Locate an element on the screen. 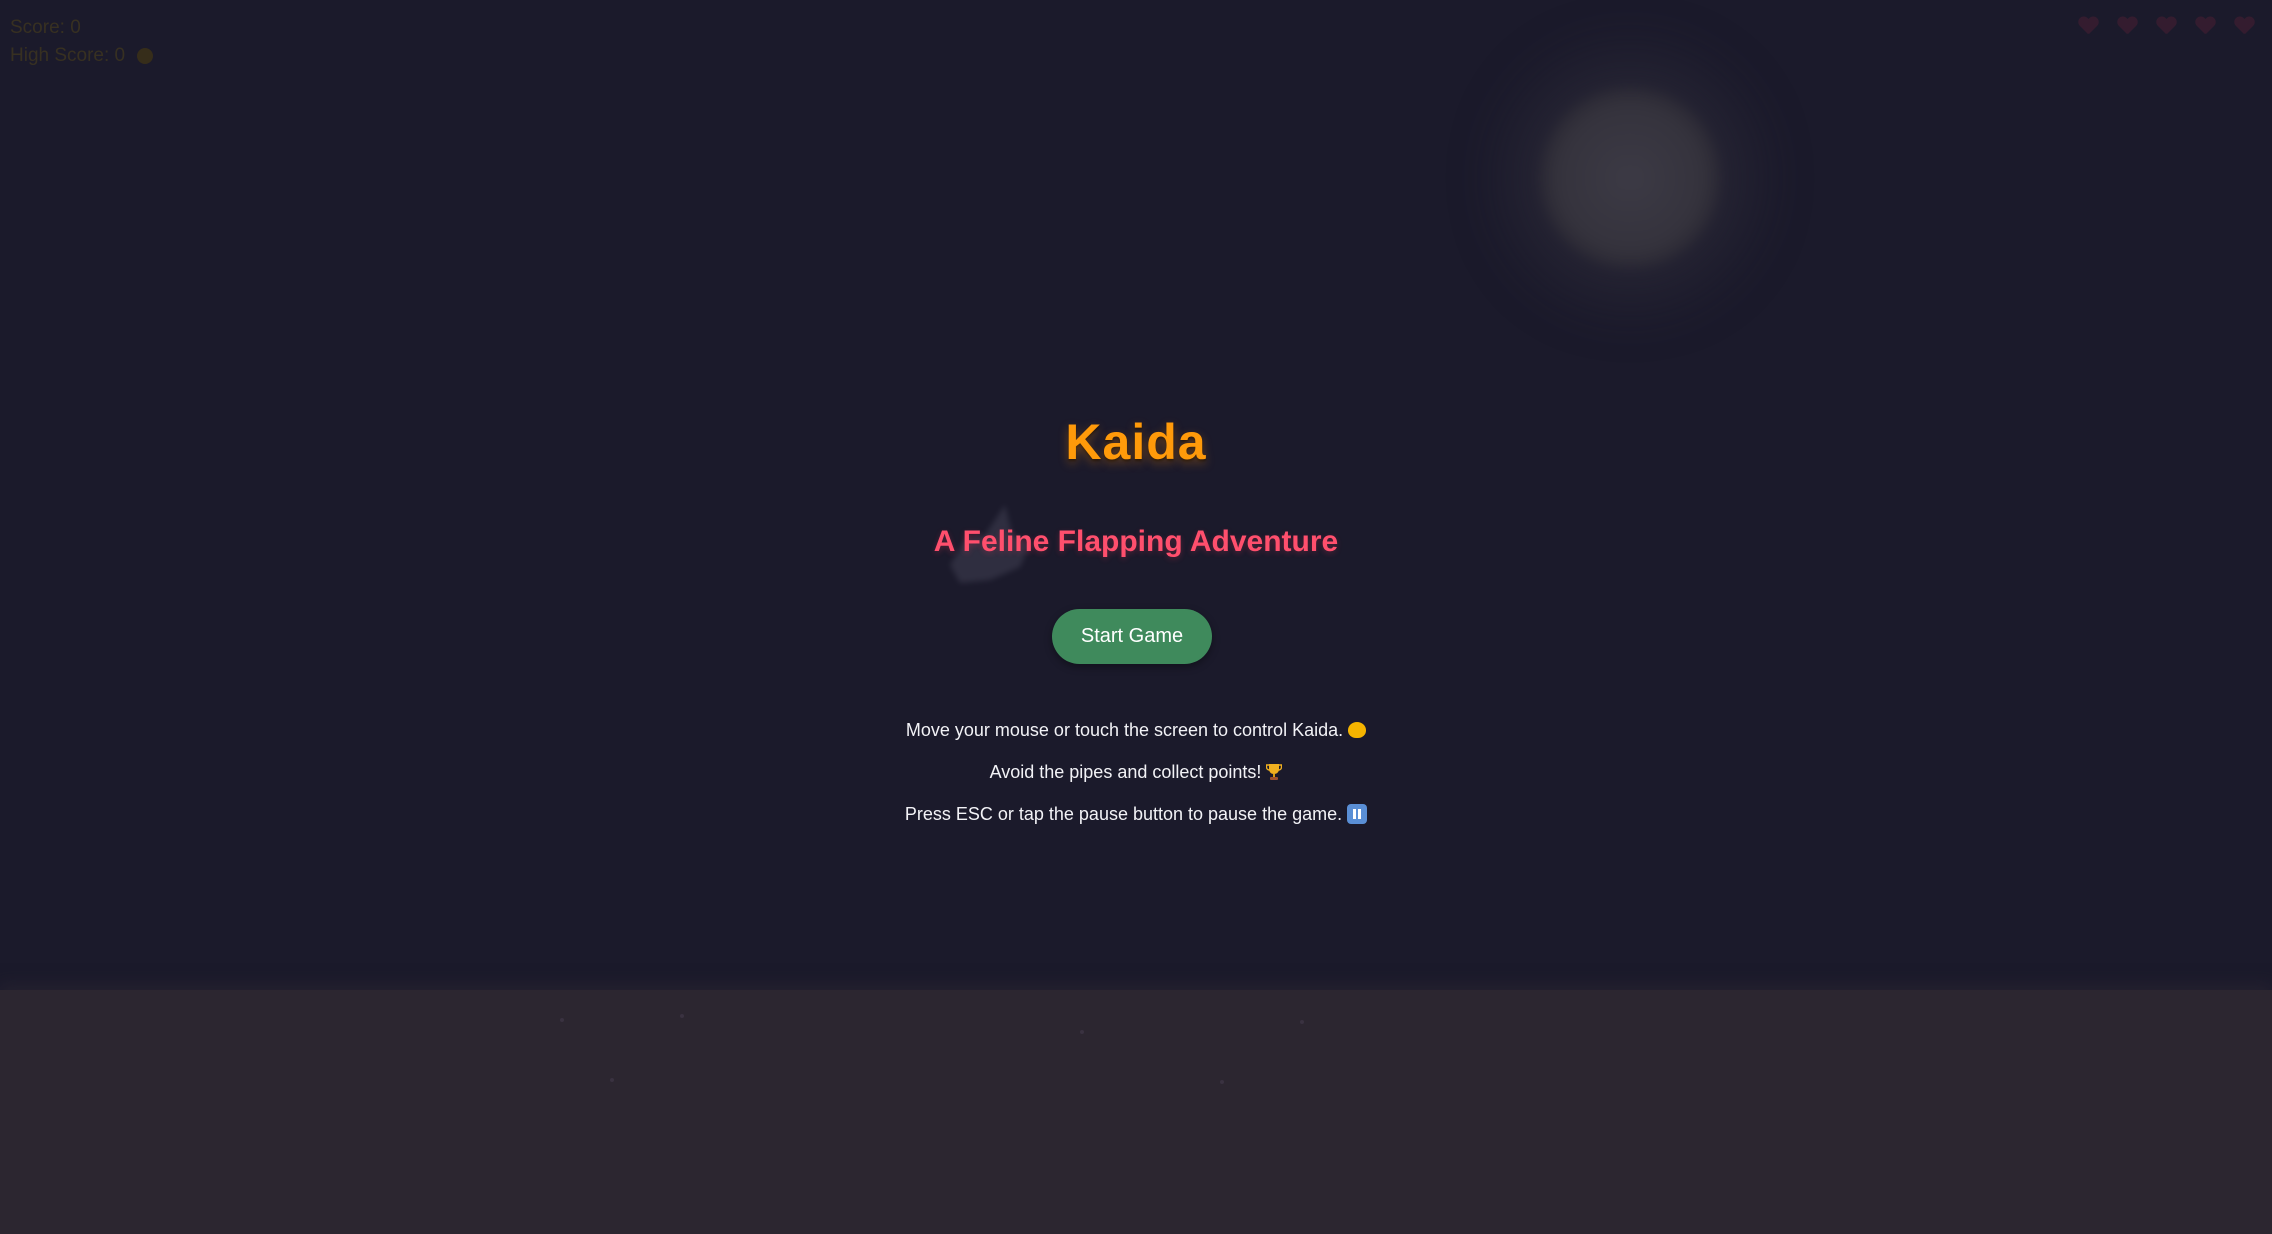 This screenshot has height=1234, width=2272. trophy-icon is located at coordinates (1274, 772).